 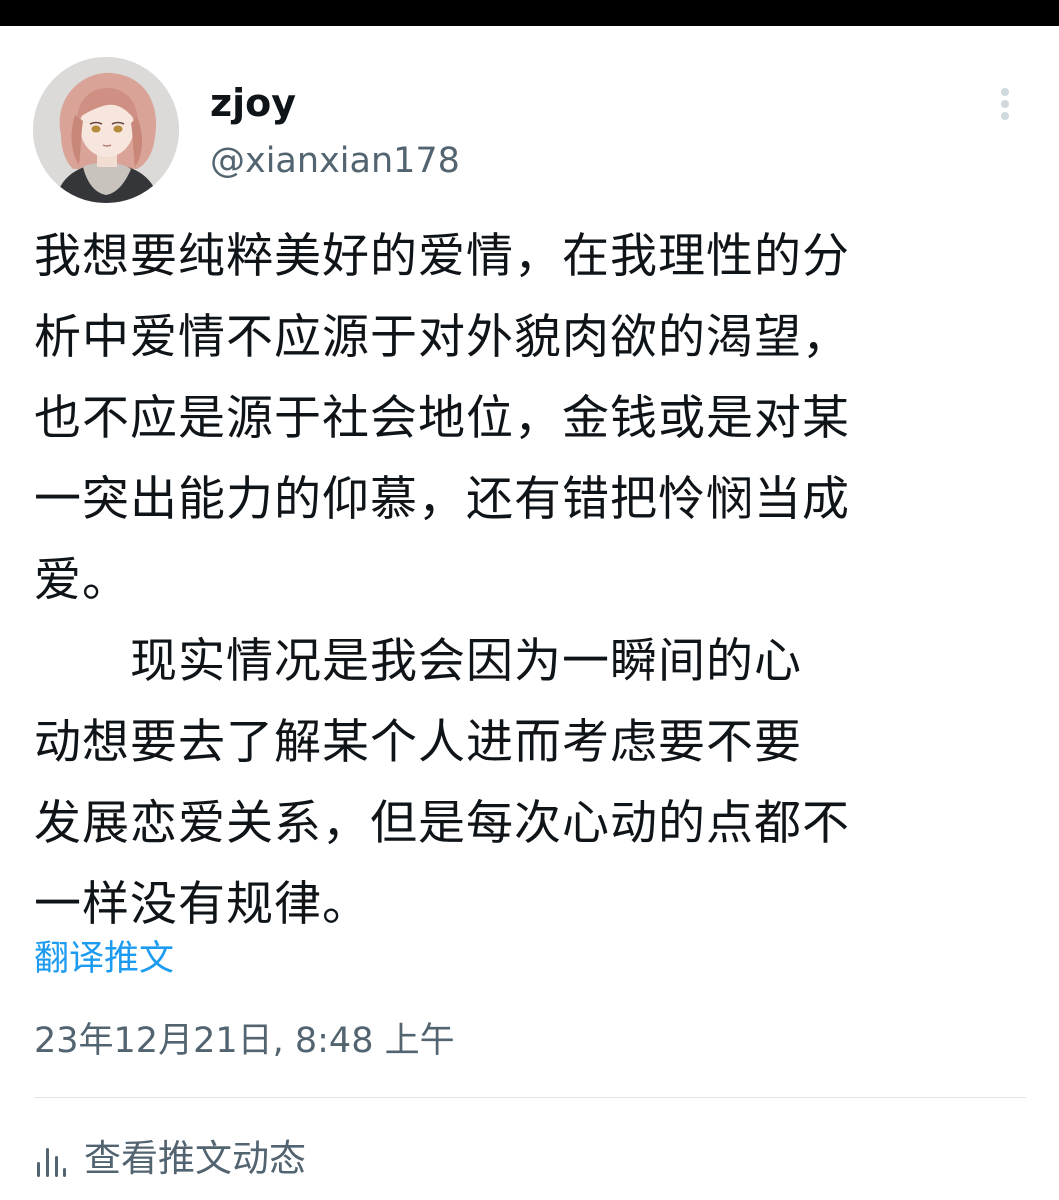 I want to click on more-vertical-icon, so click(x=1005, y=104).